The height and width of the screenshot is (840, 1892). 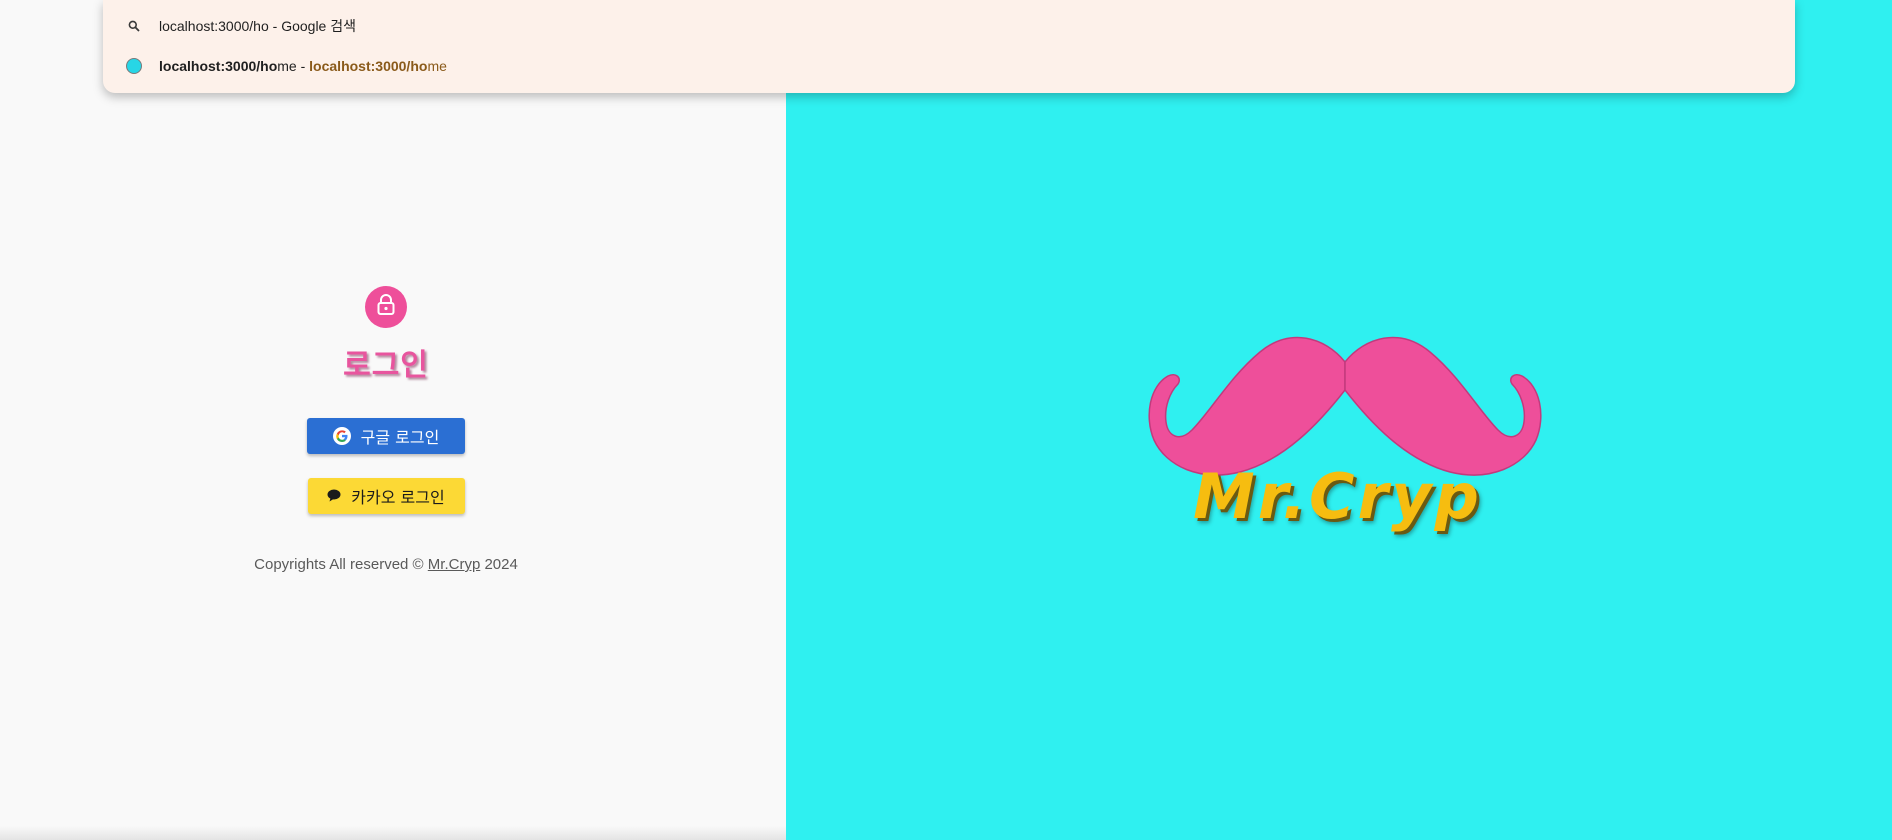 What do you see at coordinates (398, 497) in the screenshot?
I see `kakao-login-label: 카카오 로그인` at bounding box center [398, 497].